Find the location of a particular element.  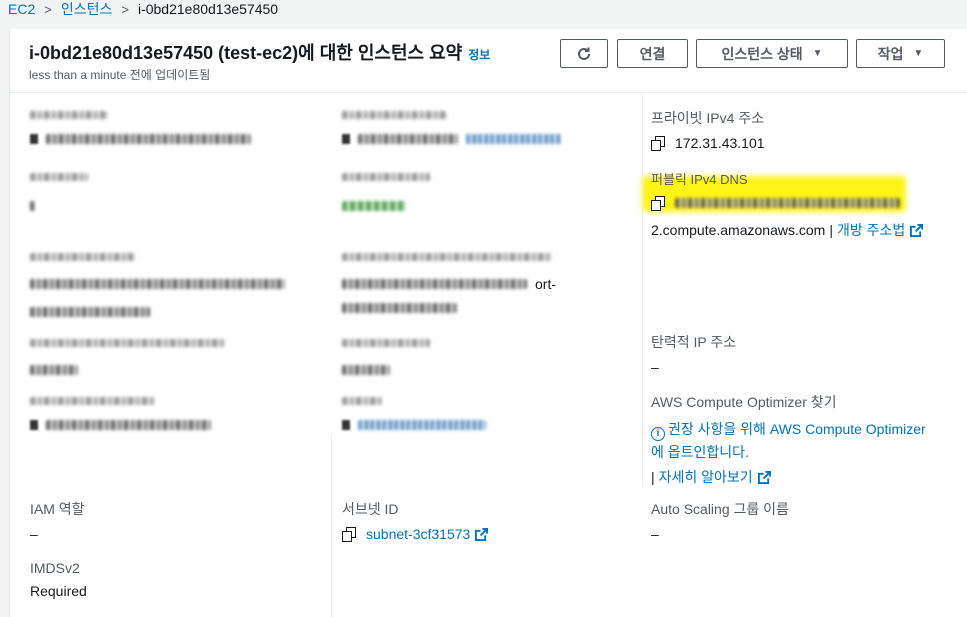

actions-label: 작업 is located at coordinates (890, 53).